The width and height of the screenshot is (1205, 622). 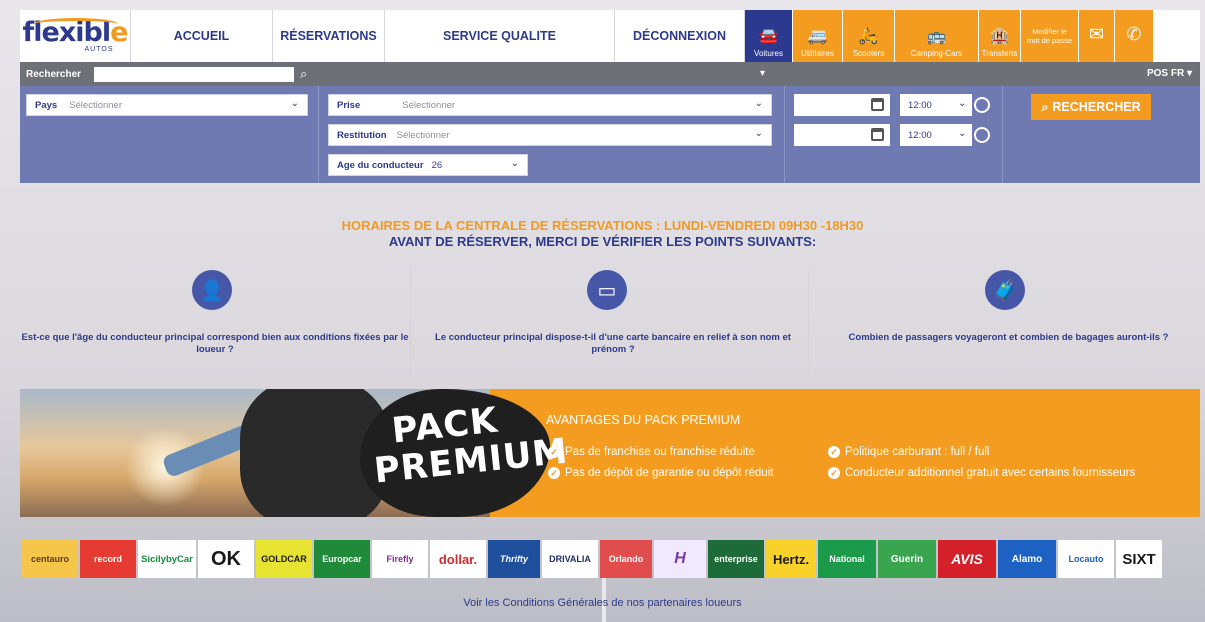 I want to click on partner-logo-centauro: centauro, so click(x=50, y=559).